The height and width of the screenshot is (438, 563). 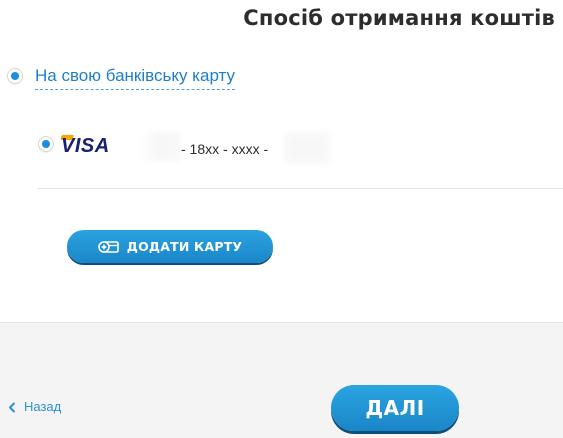 I want to click on card-radio, so click(x=46, y=144).